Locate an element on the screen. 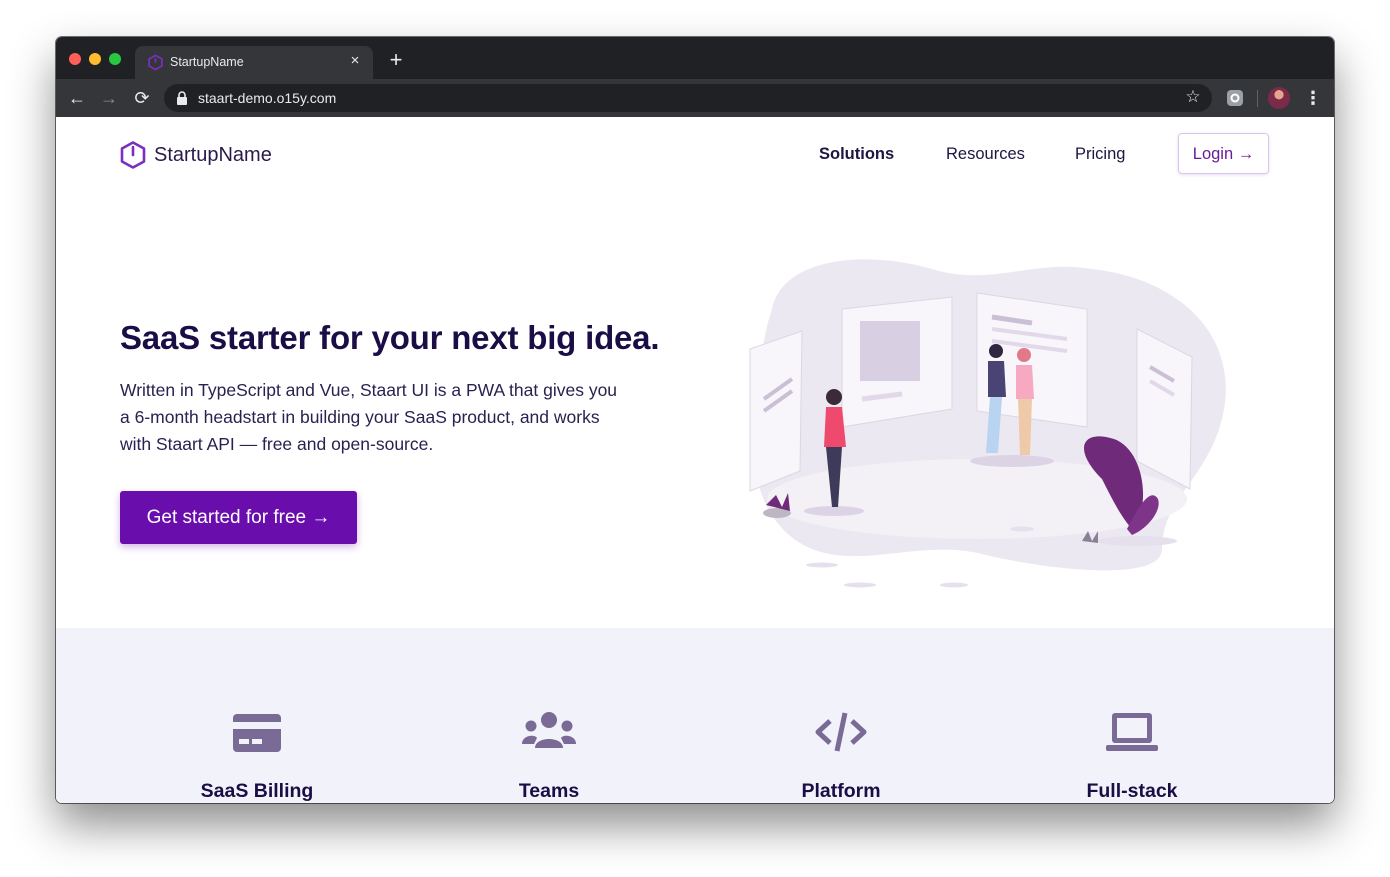  tab-strip: StartupName × + is located at coordinates (695, 58).